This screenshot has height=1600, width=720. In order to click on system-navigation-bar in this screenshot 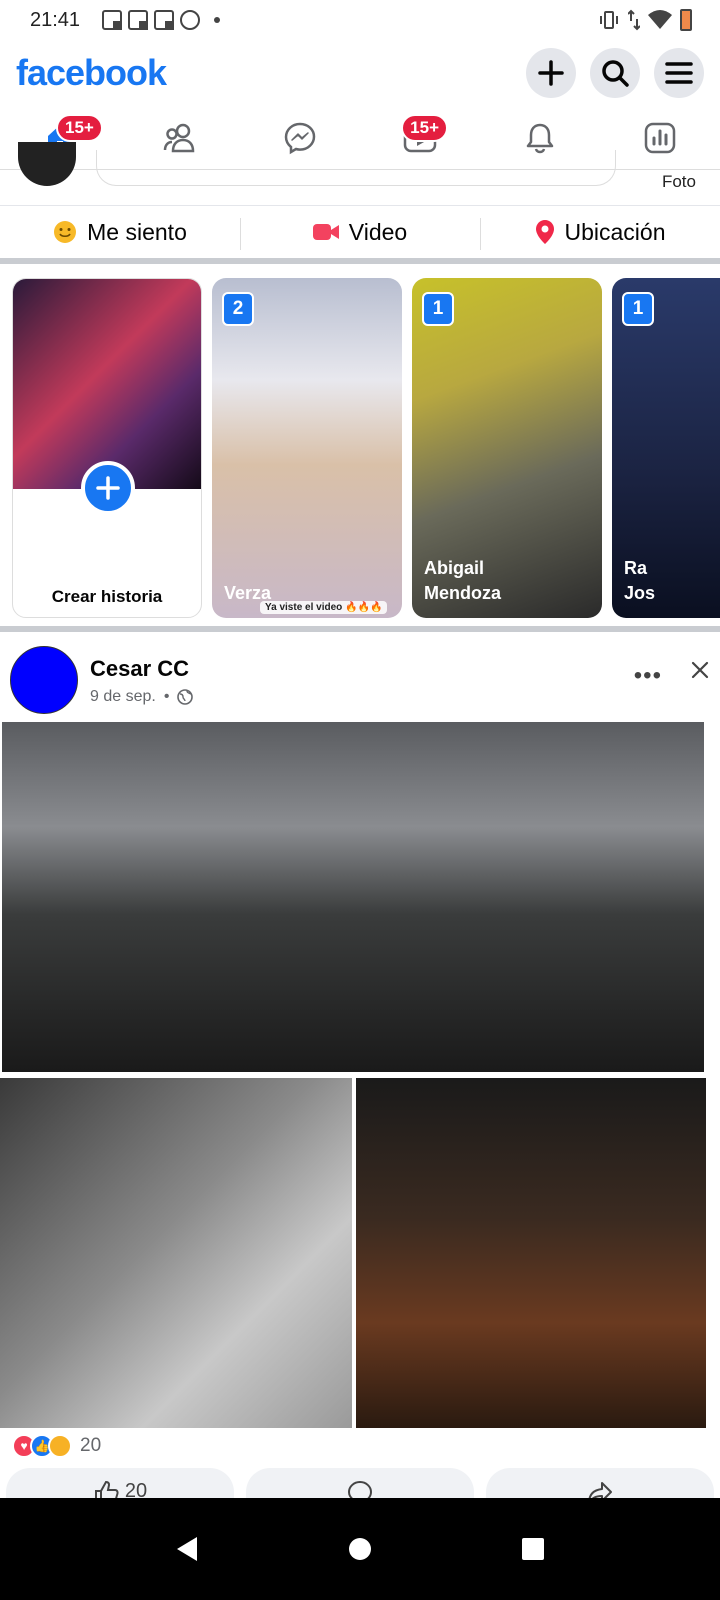, I will do `click(360, 1549)`.